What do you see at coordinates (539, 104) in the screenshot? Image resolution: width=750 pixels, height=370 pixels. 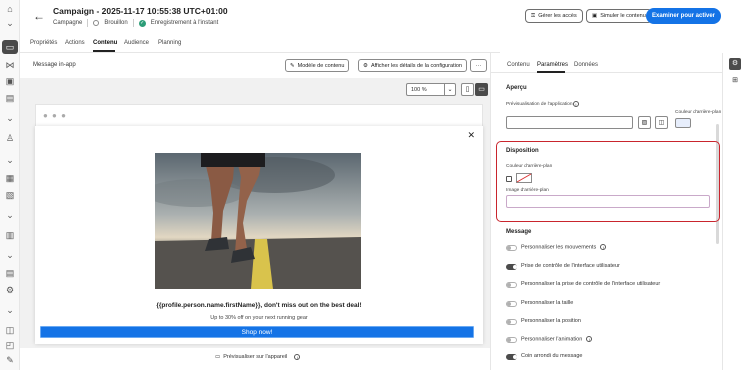 I see `app-preview-label: Prévisualisation de l'application` at bounding box center [539, 104].